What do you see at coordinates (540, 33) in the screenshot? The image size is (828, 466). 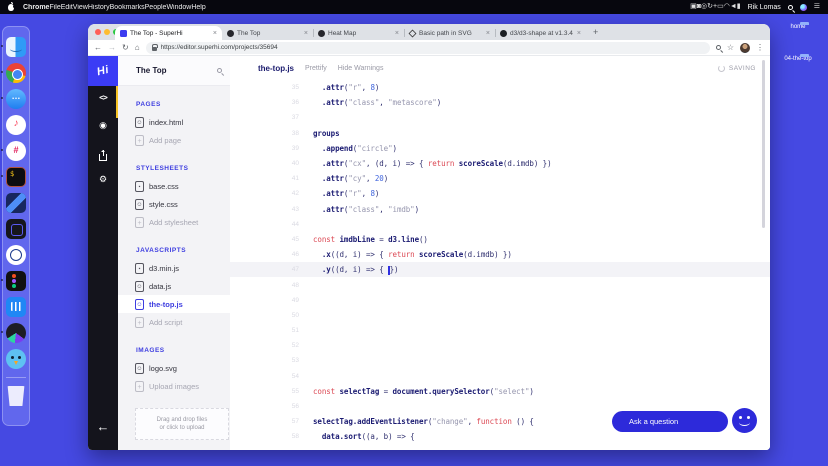 I see `browser-tab: d3/d3-shape at v1.3.4 ×` at bounding box center [540, 33].